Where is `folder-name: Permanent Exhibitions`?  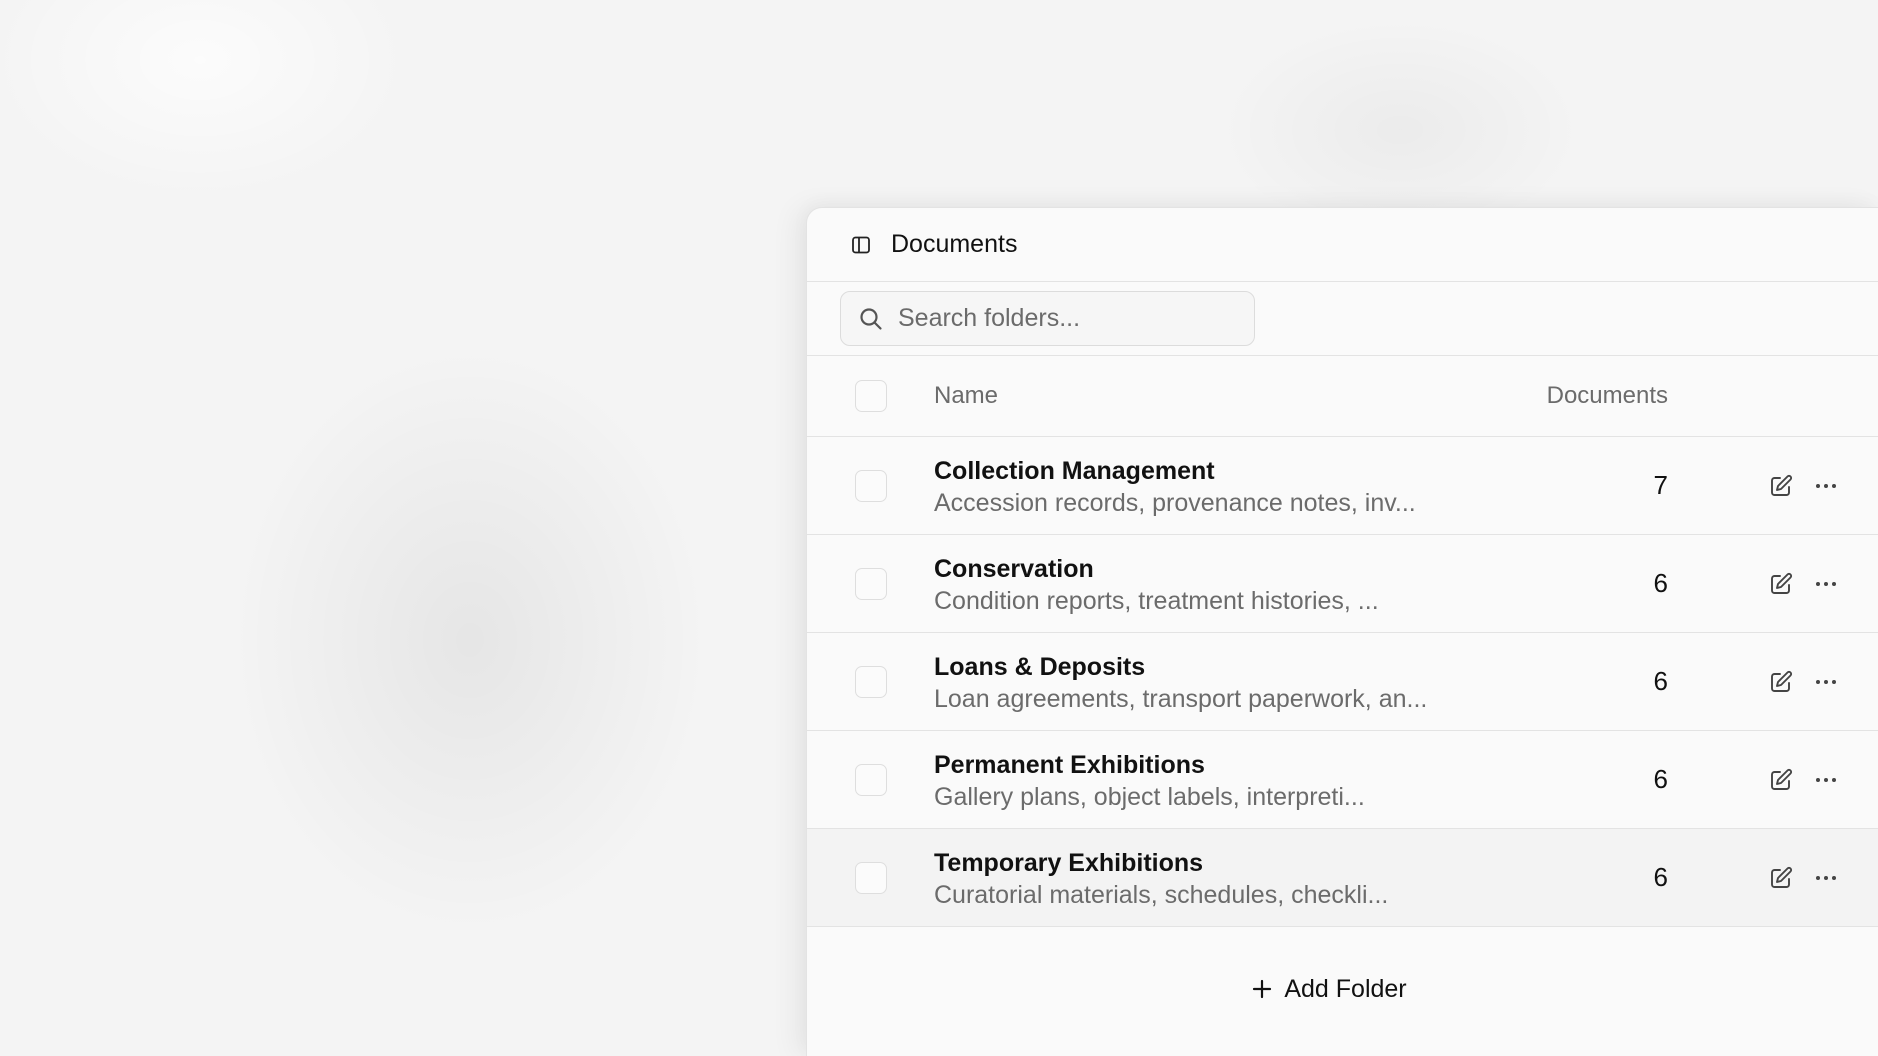
folder-name: Permanent Exhibitions is located at coordinates (1149, 765).